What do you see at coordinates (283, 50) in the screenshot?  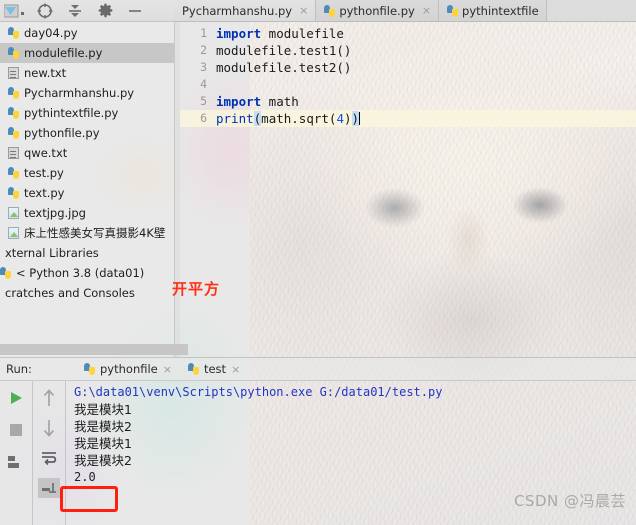 I see `line-code: modulefile.test1()` at bounding box center [283, 50].